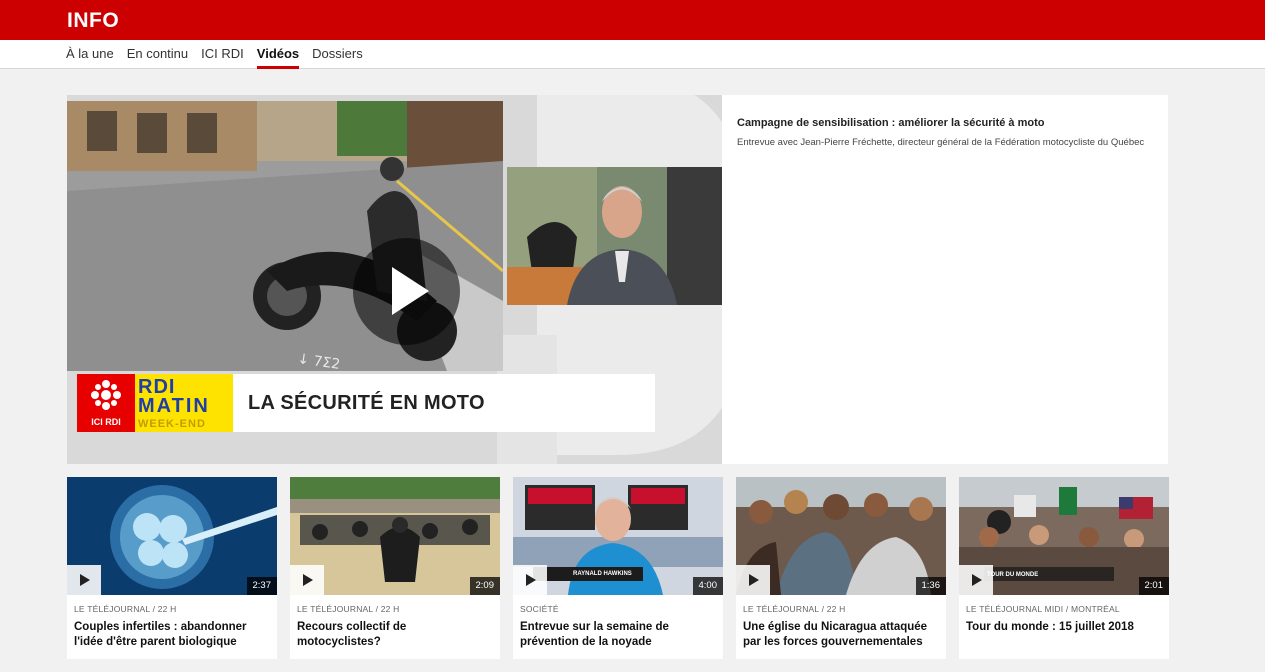  Describe the element at coordinates (172, 536) in the screenshot. I see `video-thumbnail: 2:37` at that location.